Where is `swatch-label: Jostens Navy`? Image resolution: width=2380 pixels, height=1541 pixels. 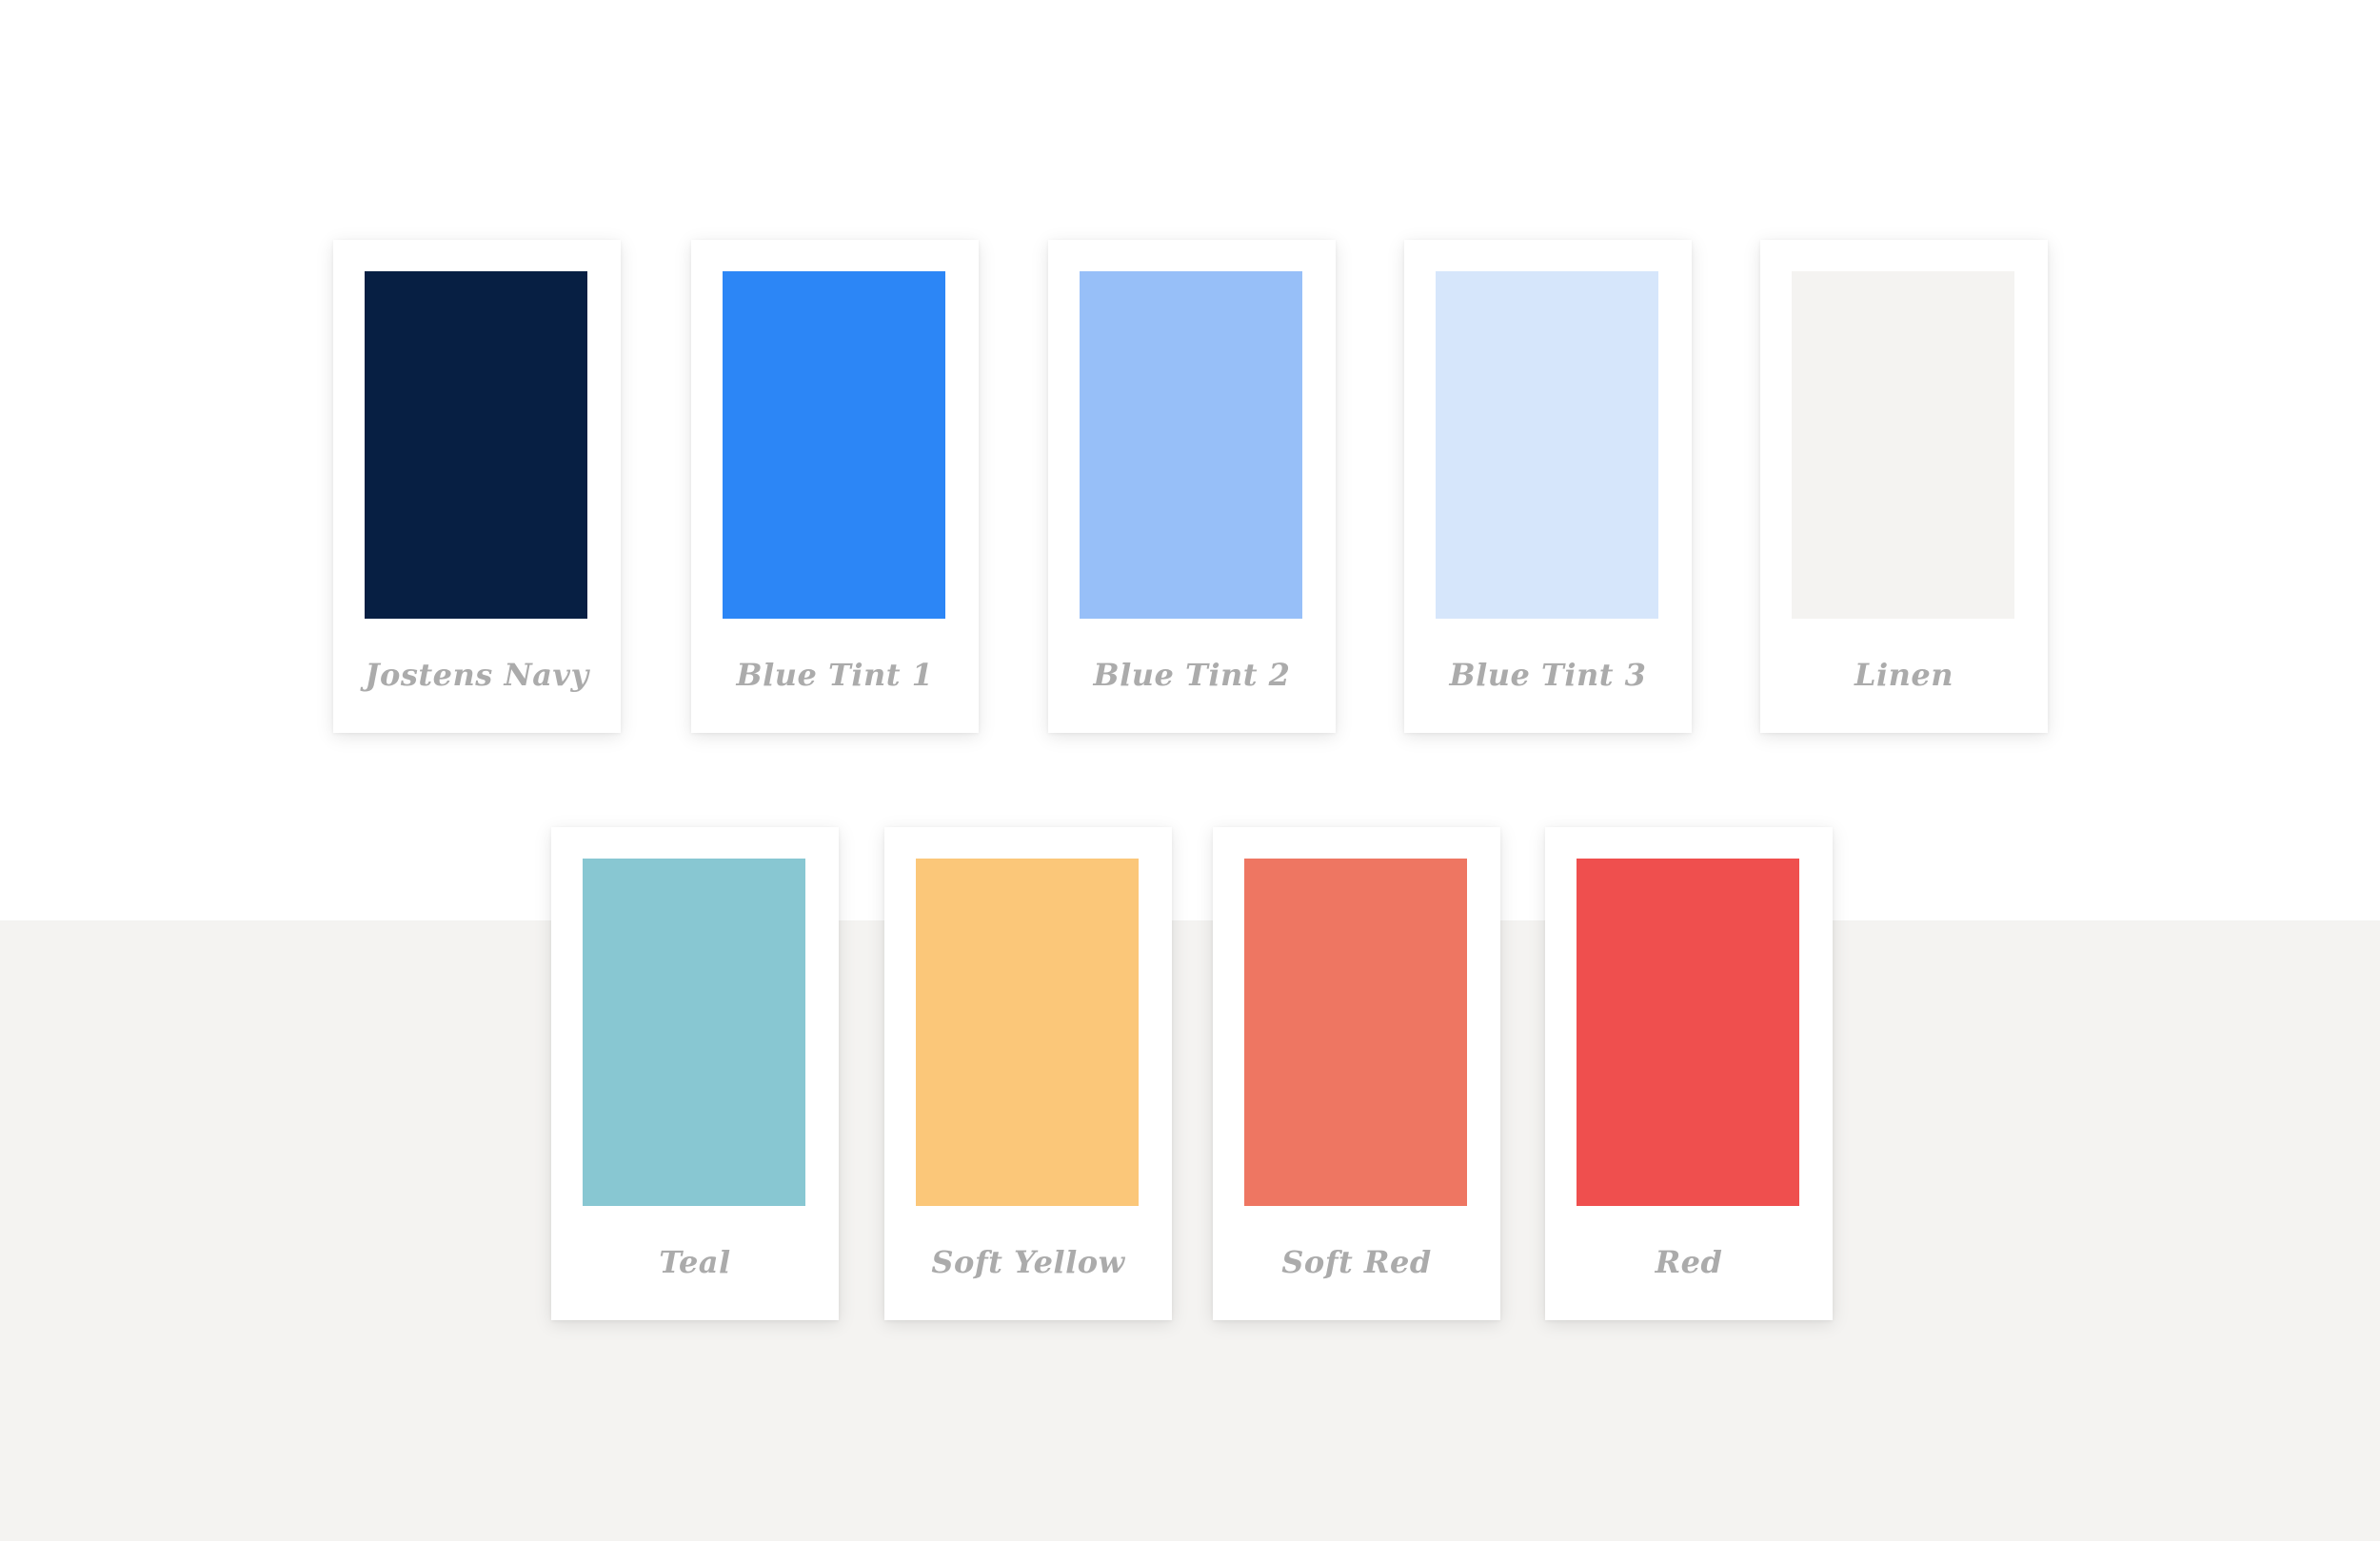 swatch-label: Jostens Navy is located at coordinates (477, 675).